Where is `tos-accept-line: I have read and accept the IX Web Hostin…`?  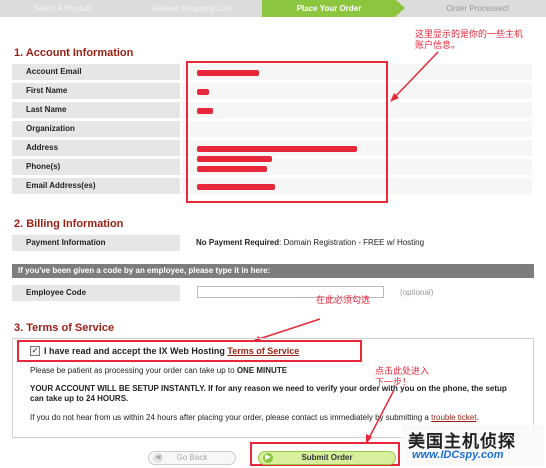
tos-accept-line: I have read and accept the IX Web Hostin… is located at coordinates (171, 351).